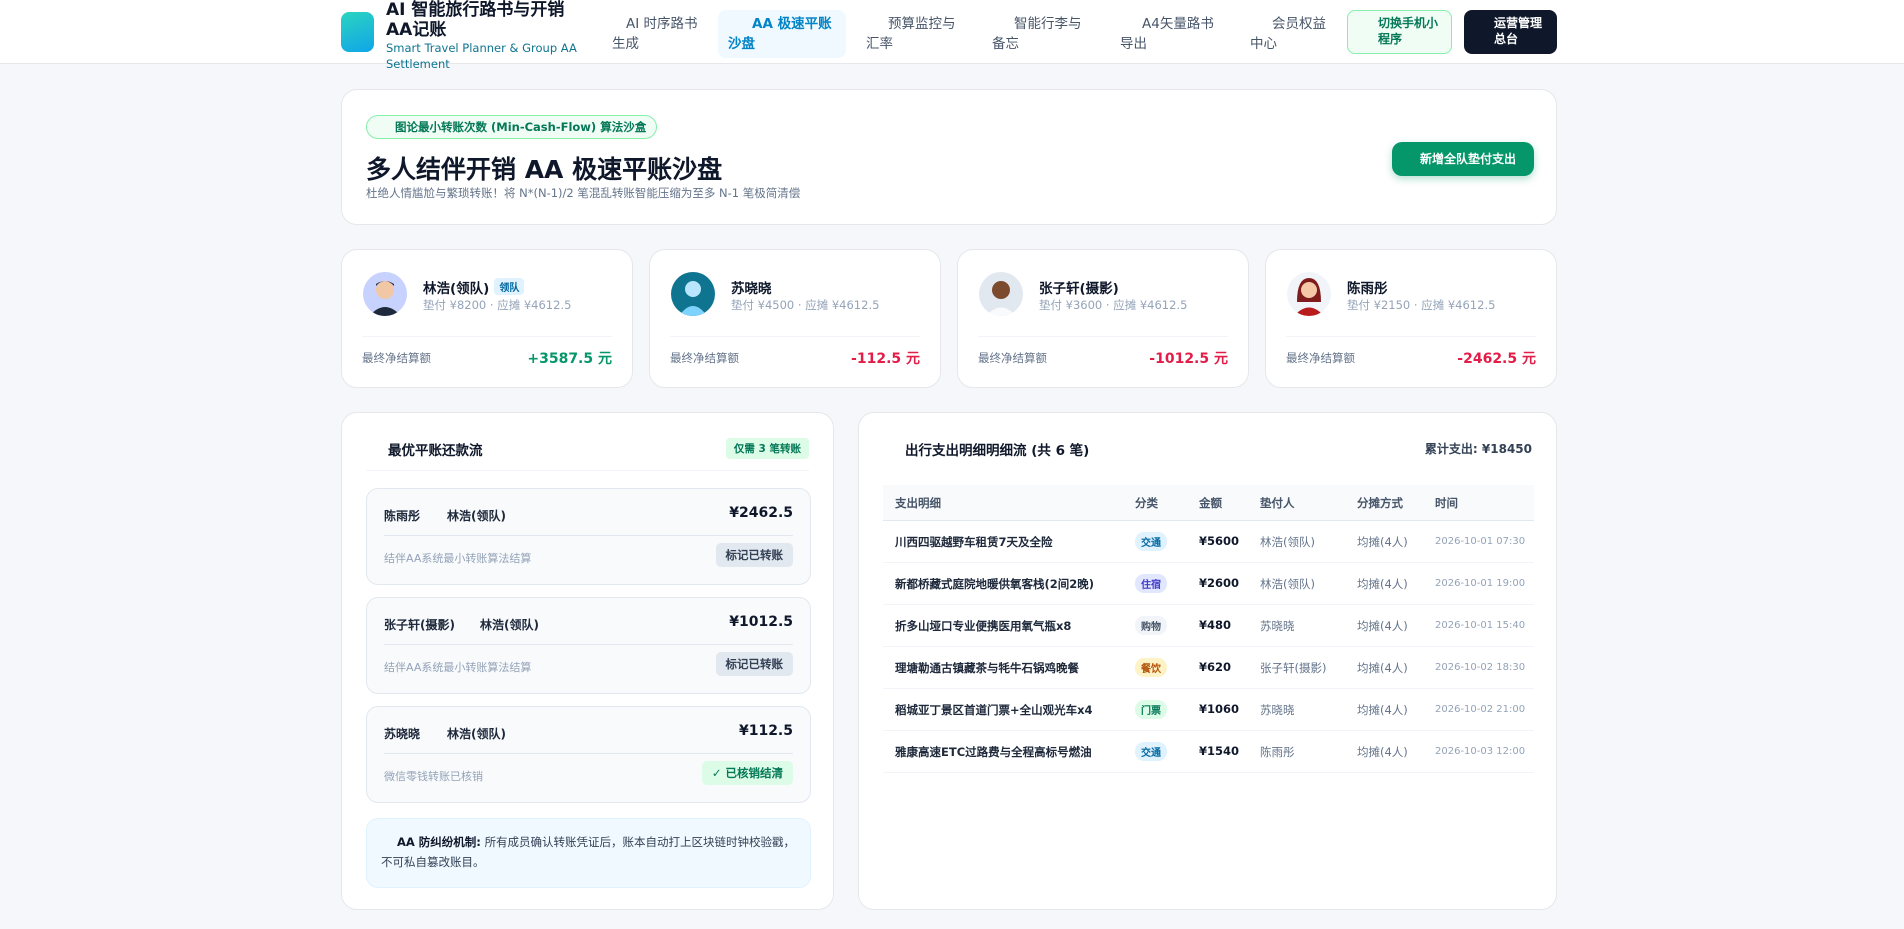 The height and width of the screenshot is (929, 1904). I want to click on switch-miniprogram-button: 切换手机小程序, so click(1399, 32).